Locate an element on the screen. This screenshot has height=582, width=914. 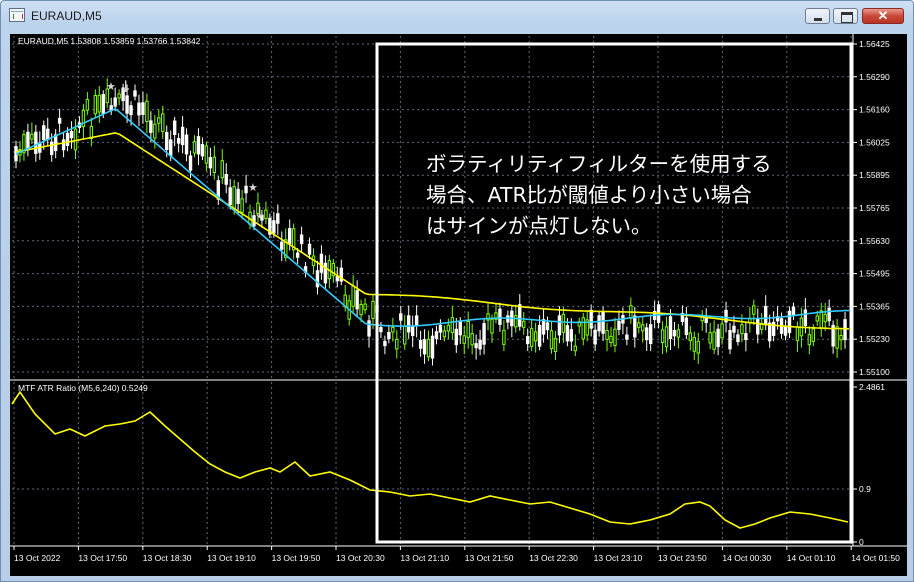
time-tick-label: 13 Oct 21:10 is located at coordinates (424, 558).